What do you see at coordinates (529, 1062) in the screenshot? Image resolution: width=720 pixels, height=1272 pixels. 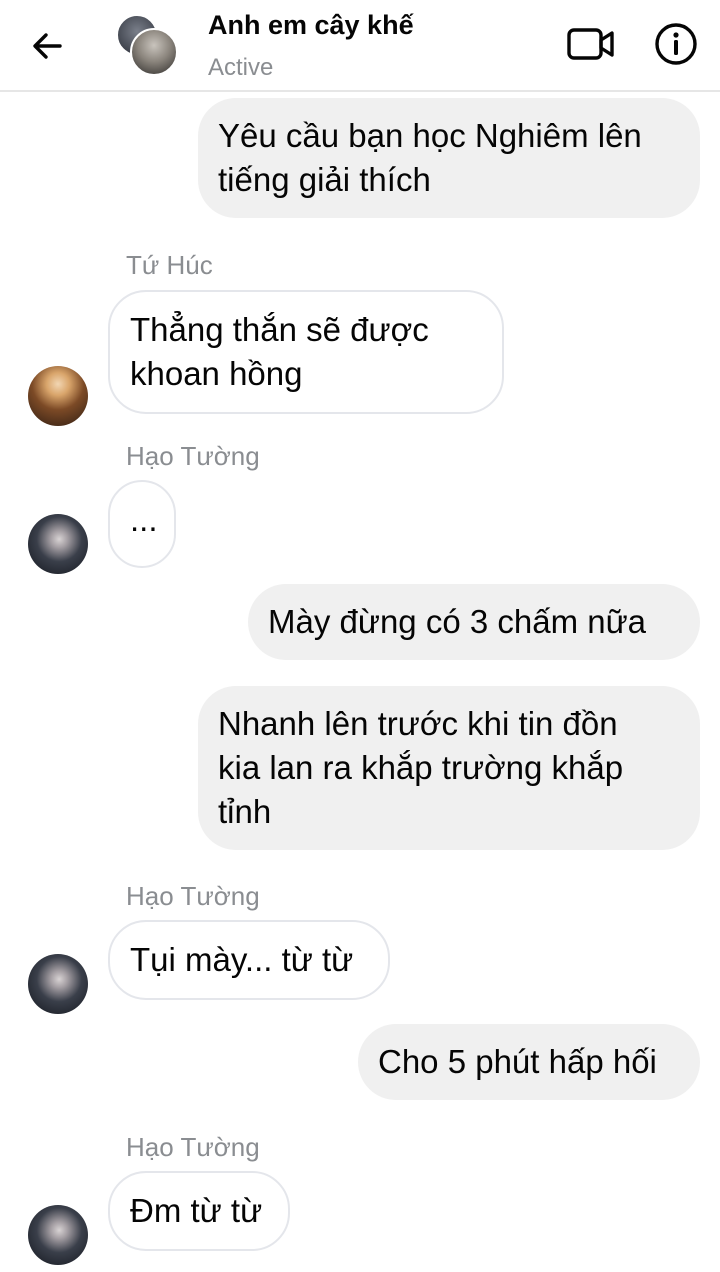 I see `outgoing-message: Cho 5 phút hấp hối` at bounding box center [529, 1062].